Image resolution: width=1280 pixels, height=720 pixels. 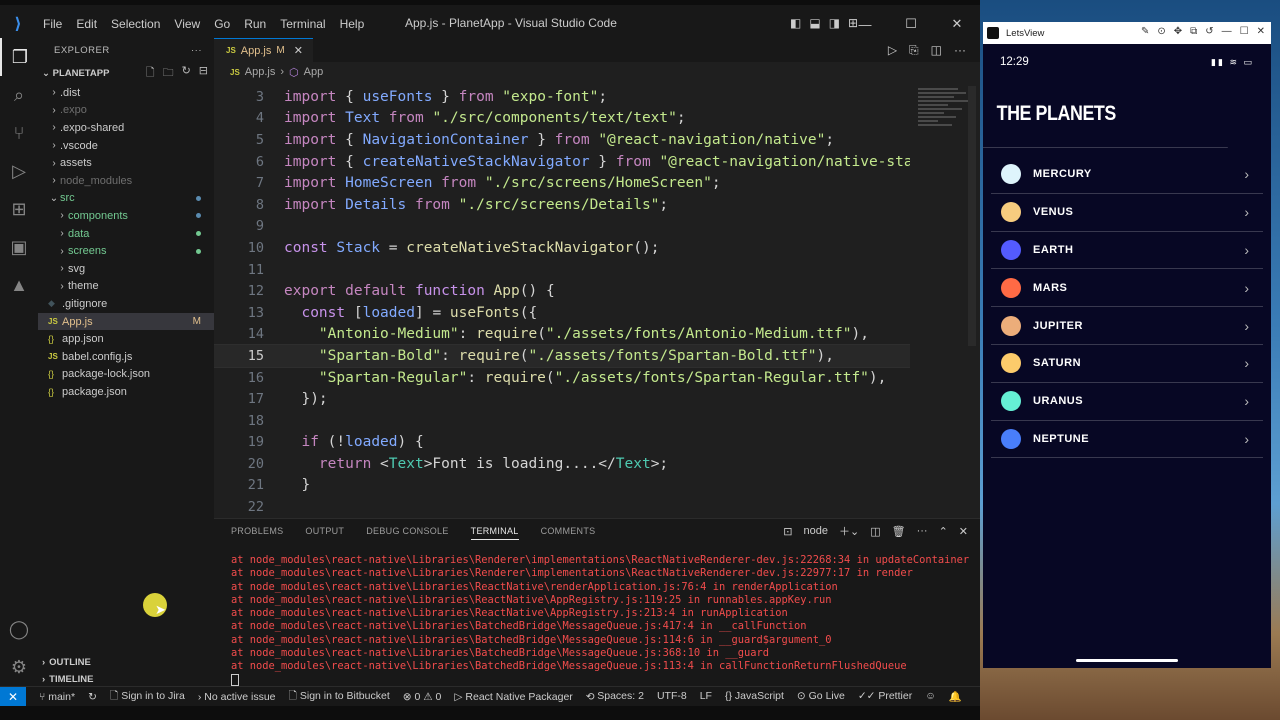 What do you see at coordinates (126, 234) in the screenshot?
I see `tree-item: › data` at bounding box center [126, 234].